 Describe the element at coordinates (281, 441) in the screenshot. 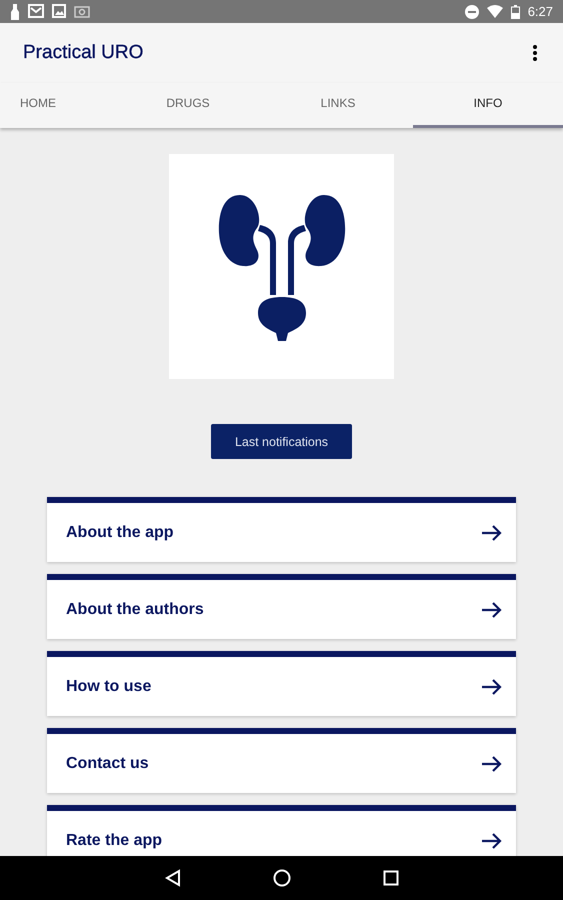

I see `last-notifications-button: Last notifications` at that location.